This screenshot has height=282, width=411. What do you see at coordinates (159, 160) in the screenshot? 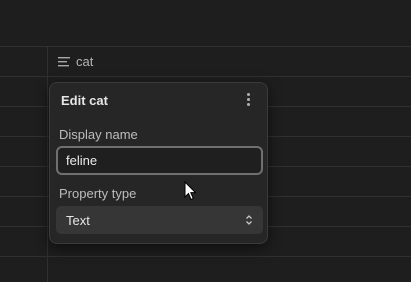
I see `display-name-input` at bounding box center [159, 160].